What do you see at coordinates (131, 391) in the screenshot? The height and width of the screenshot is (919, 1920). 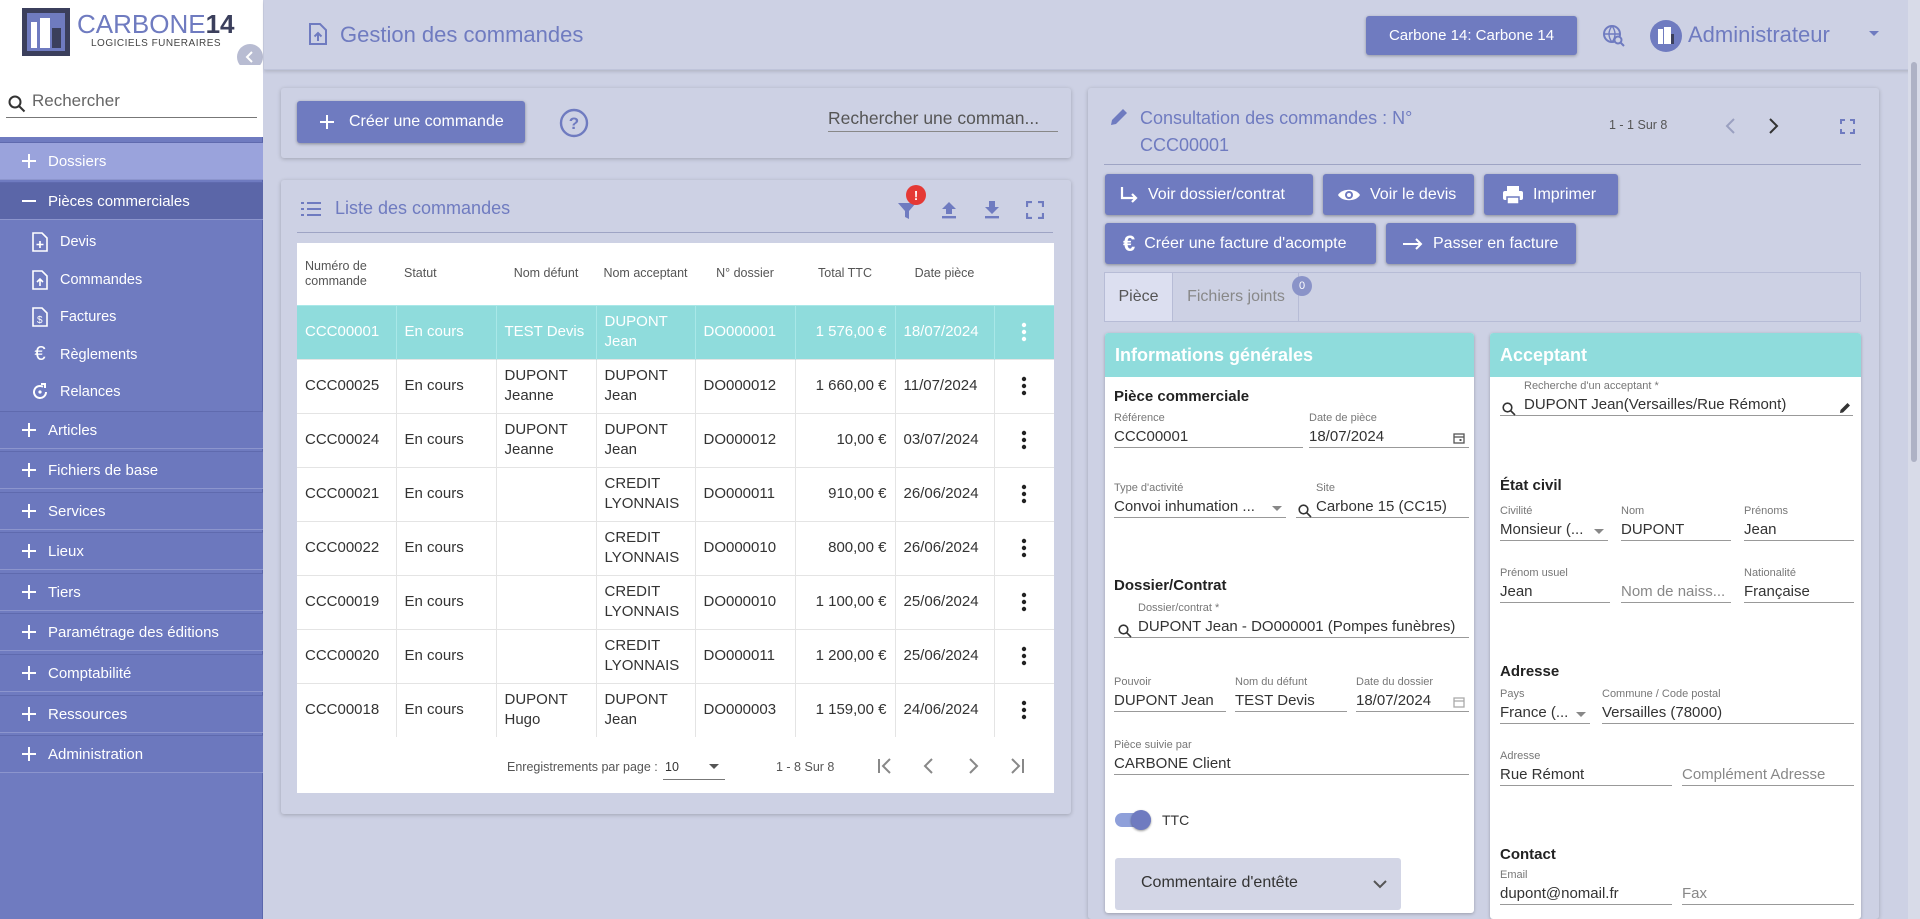 I see `sidebar-item-relances: Relances` at bounding box center [131, 391].